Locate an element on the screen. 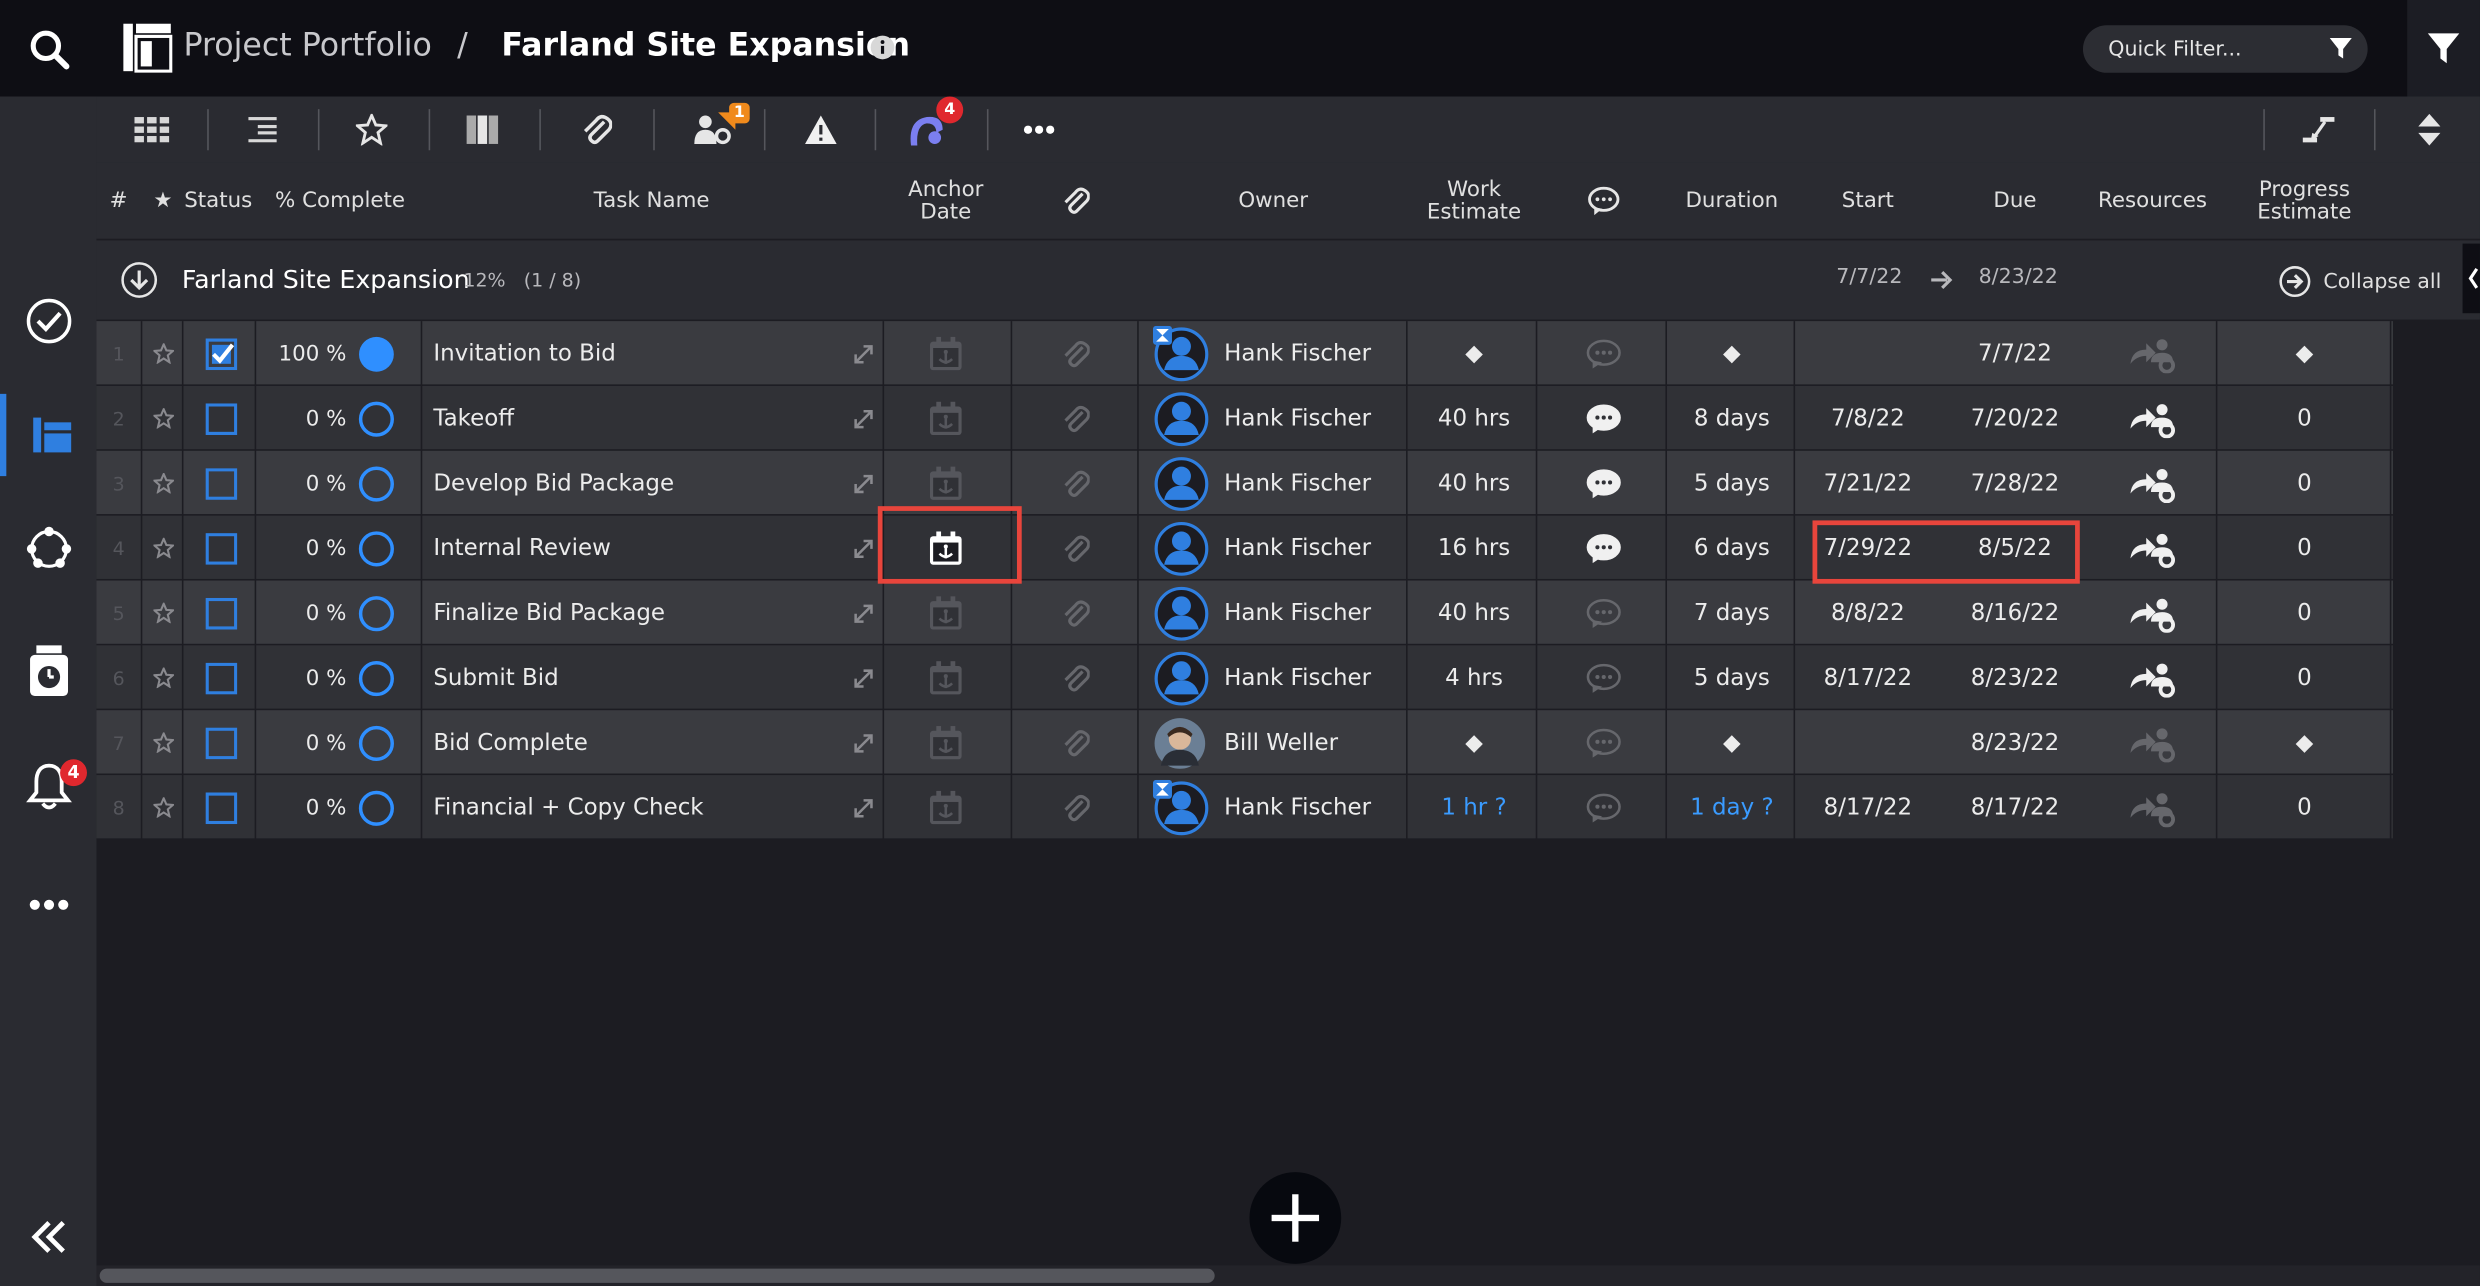 This screenshot has width=2480, height=1286. duration-value: 7 days is located at coordinates (1732, 613).